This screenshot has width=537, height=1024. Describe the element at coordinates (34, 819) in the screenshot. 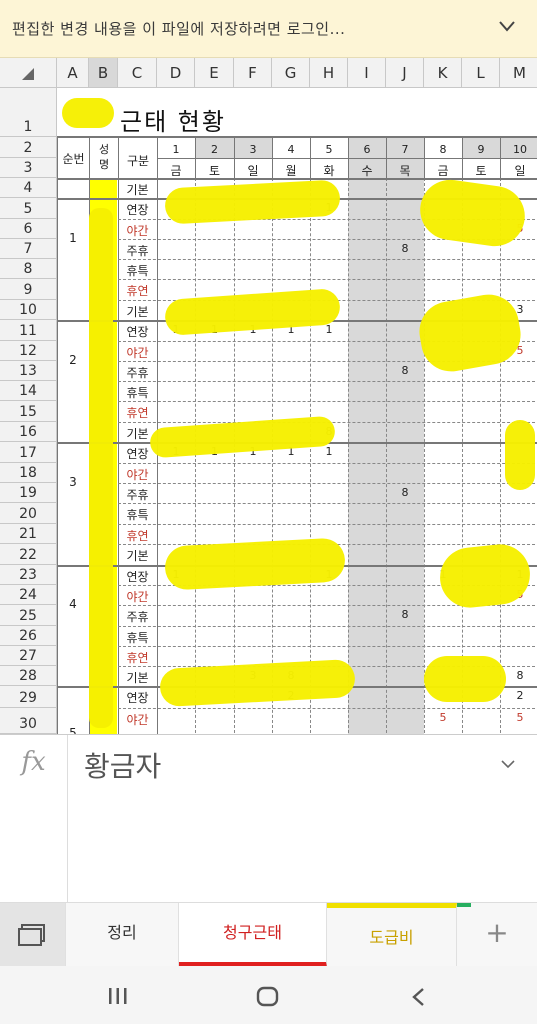

I see `fx-icon: fx` at that location.